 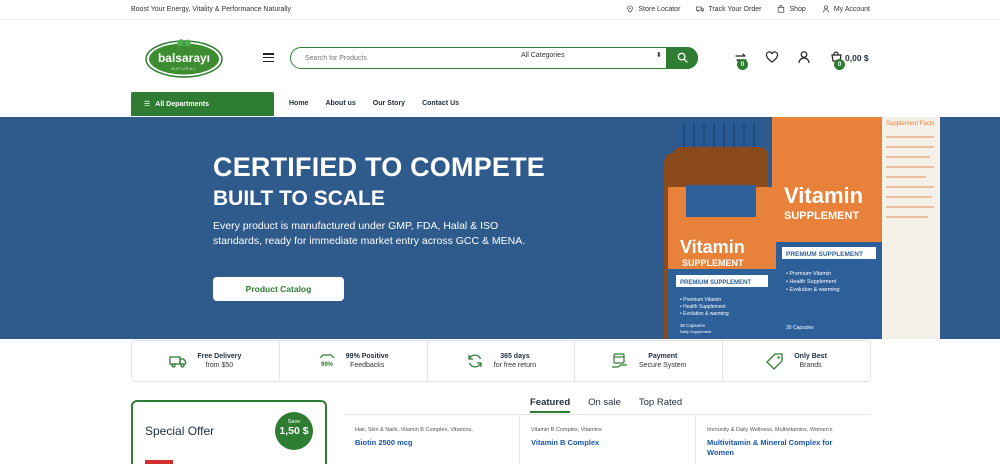 What do you see at coordinates (783, 448) in the screenshot?
I see `product-name: Multivitamin & Mineral Complex for Women` at bounding box center [783, 448].